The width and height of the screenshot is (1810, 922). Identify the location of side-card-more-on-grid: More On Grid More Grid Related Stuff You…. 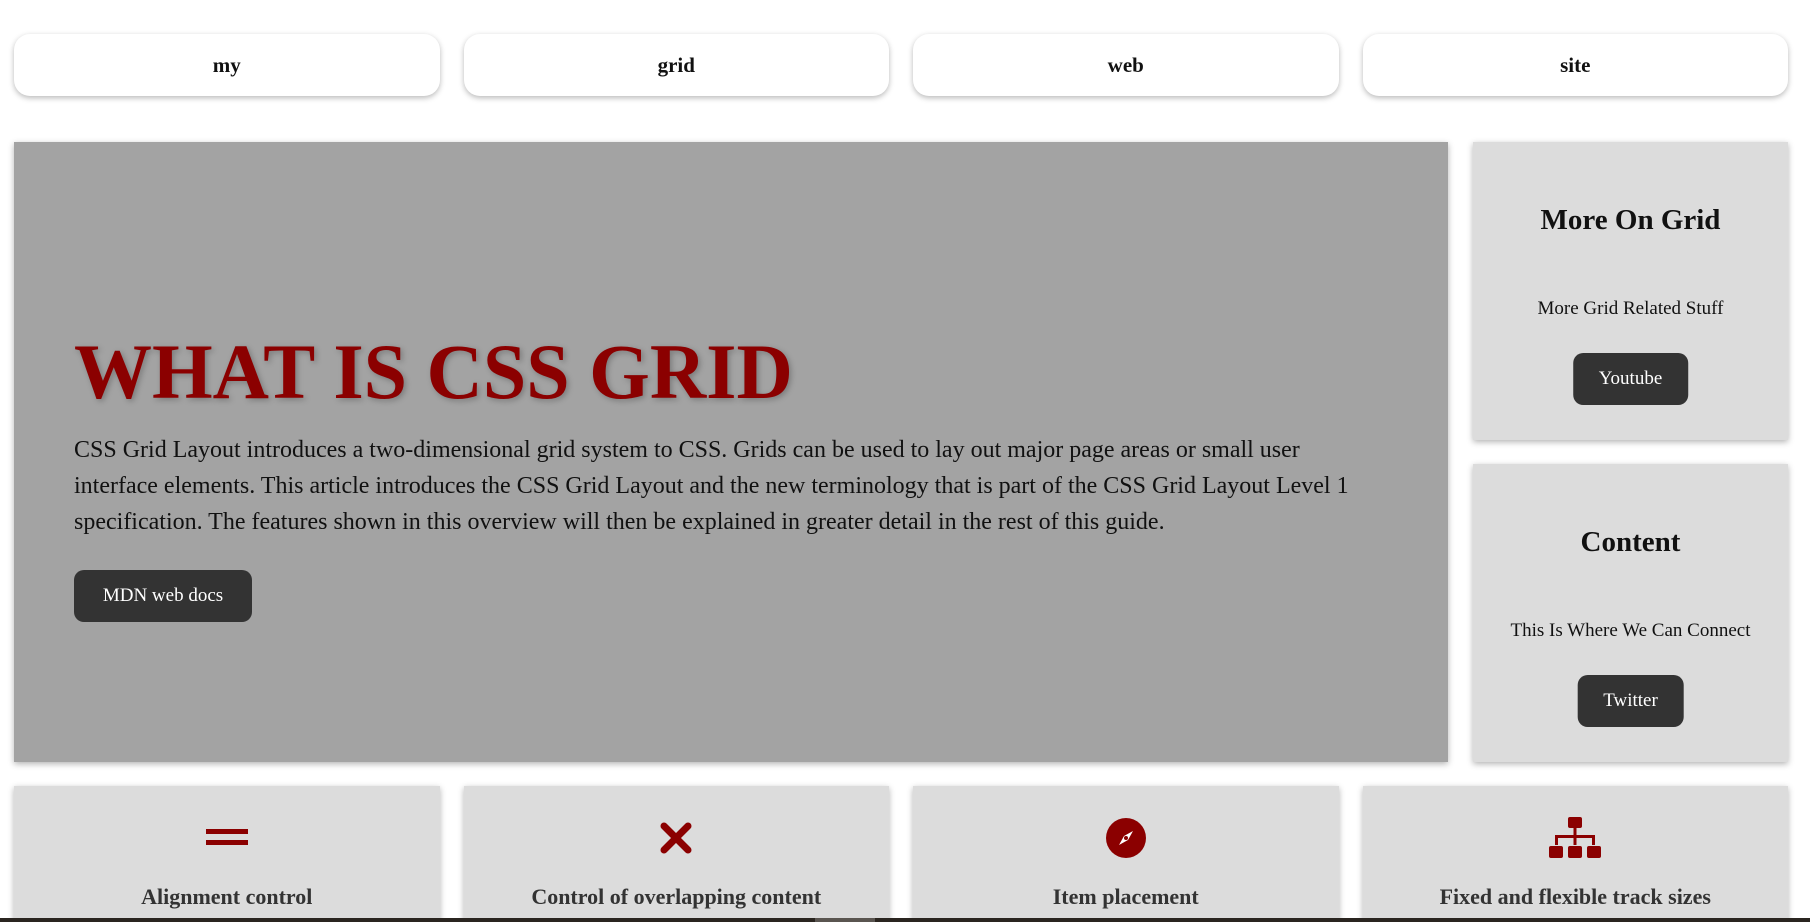
(1630, 291).